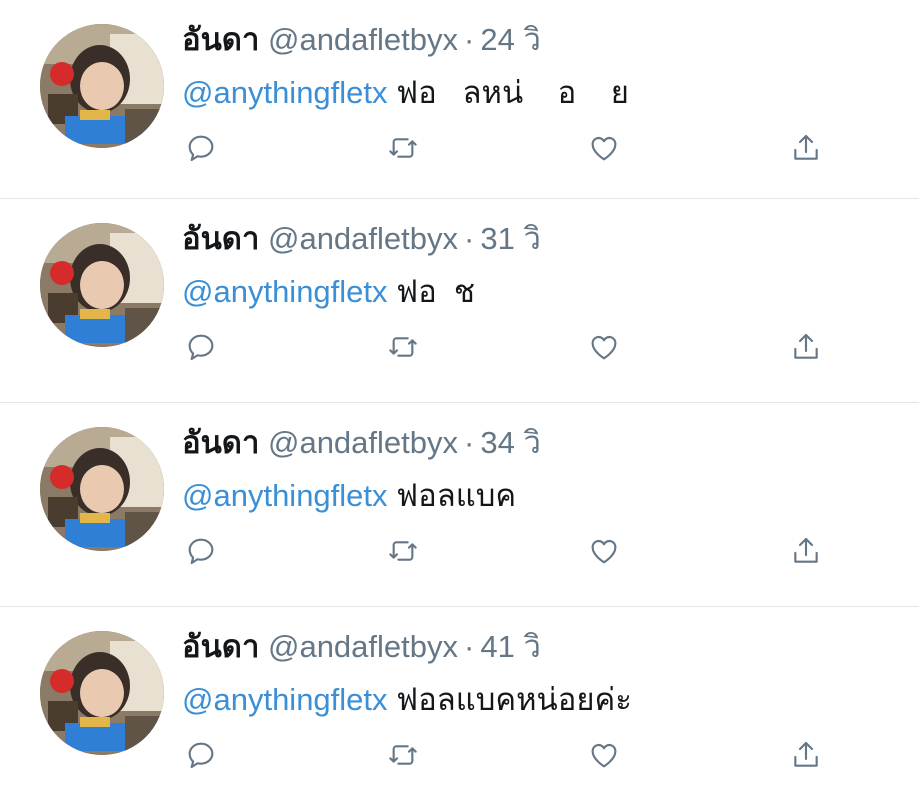 Image resolution: width=919 pixels, height=807 pixels. What do you see at coordinates (509, 699) in the screenshot?
I see `tweet-content: ฟอลแบคหน่อยค่ะ` at bounding box center [509, 699].